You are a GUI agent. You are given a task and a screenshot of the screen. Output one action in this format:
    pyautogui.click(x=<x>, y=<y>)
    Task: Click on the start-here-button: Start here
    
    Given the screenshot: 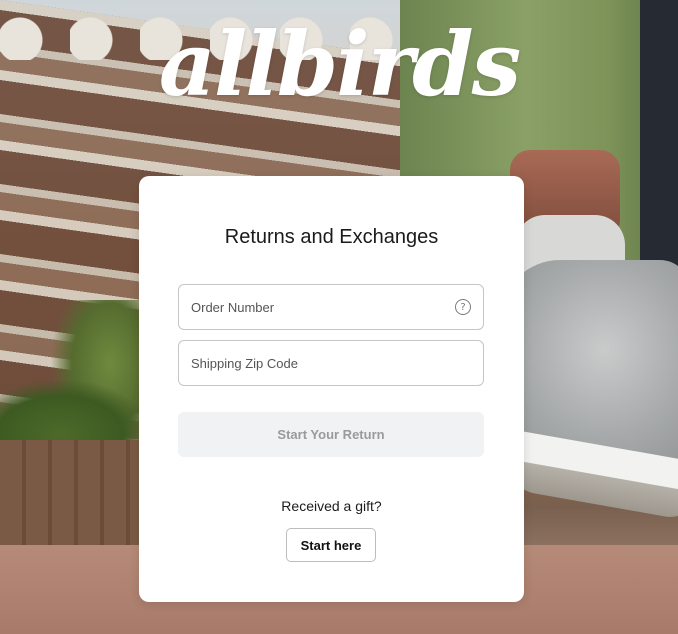 What is the action you would take?
    pyautogui.click(x=331, y=545)
    